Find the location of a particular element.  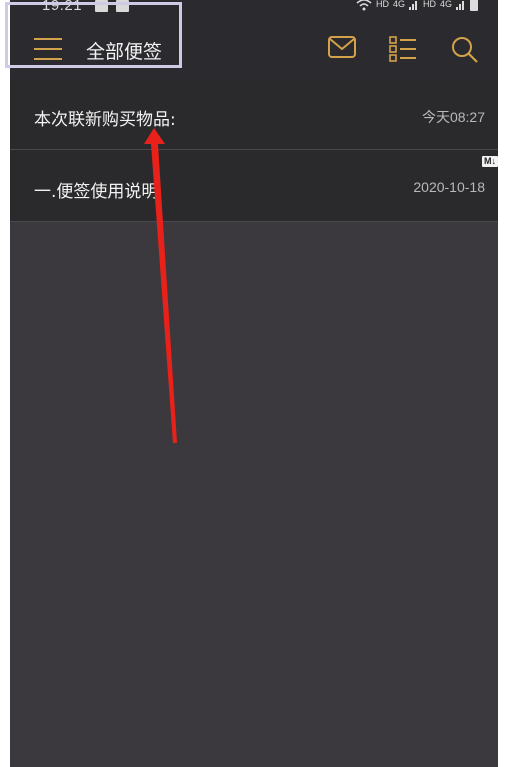

note-item: 本次联新购买物品: 今天08:27 is located at coordinates (254, 114).